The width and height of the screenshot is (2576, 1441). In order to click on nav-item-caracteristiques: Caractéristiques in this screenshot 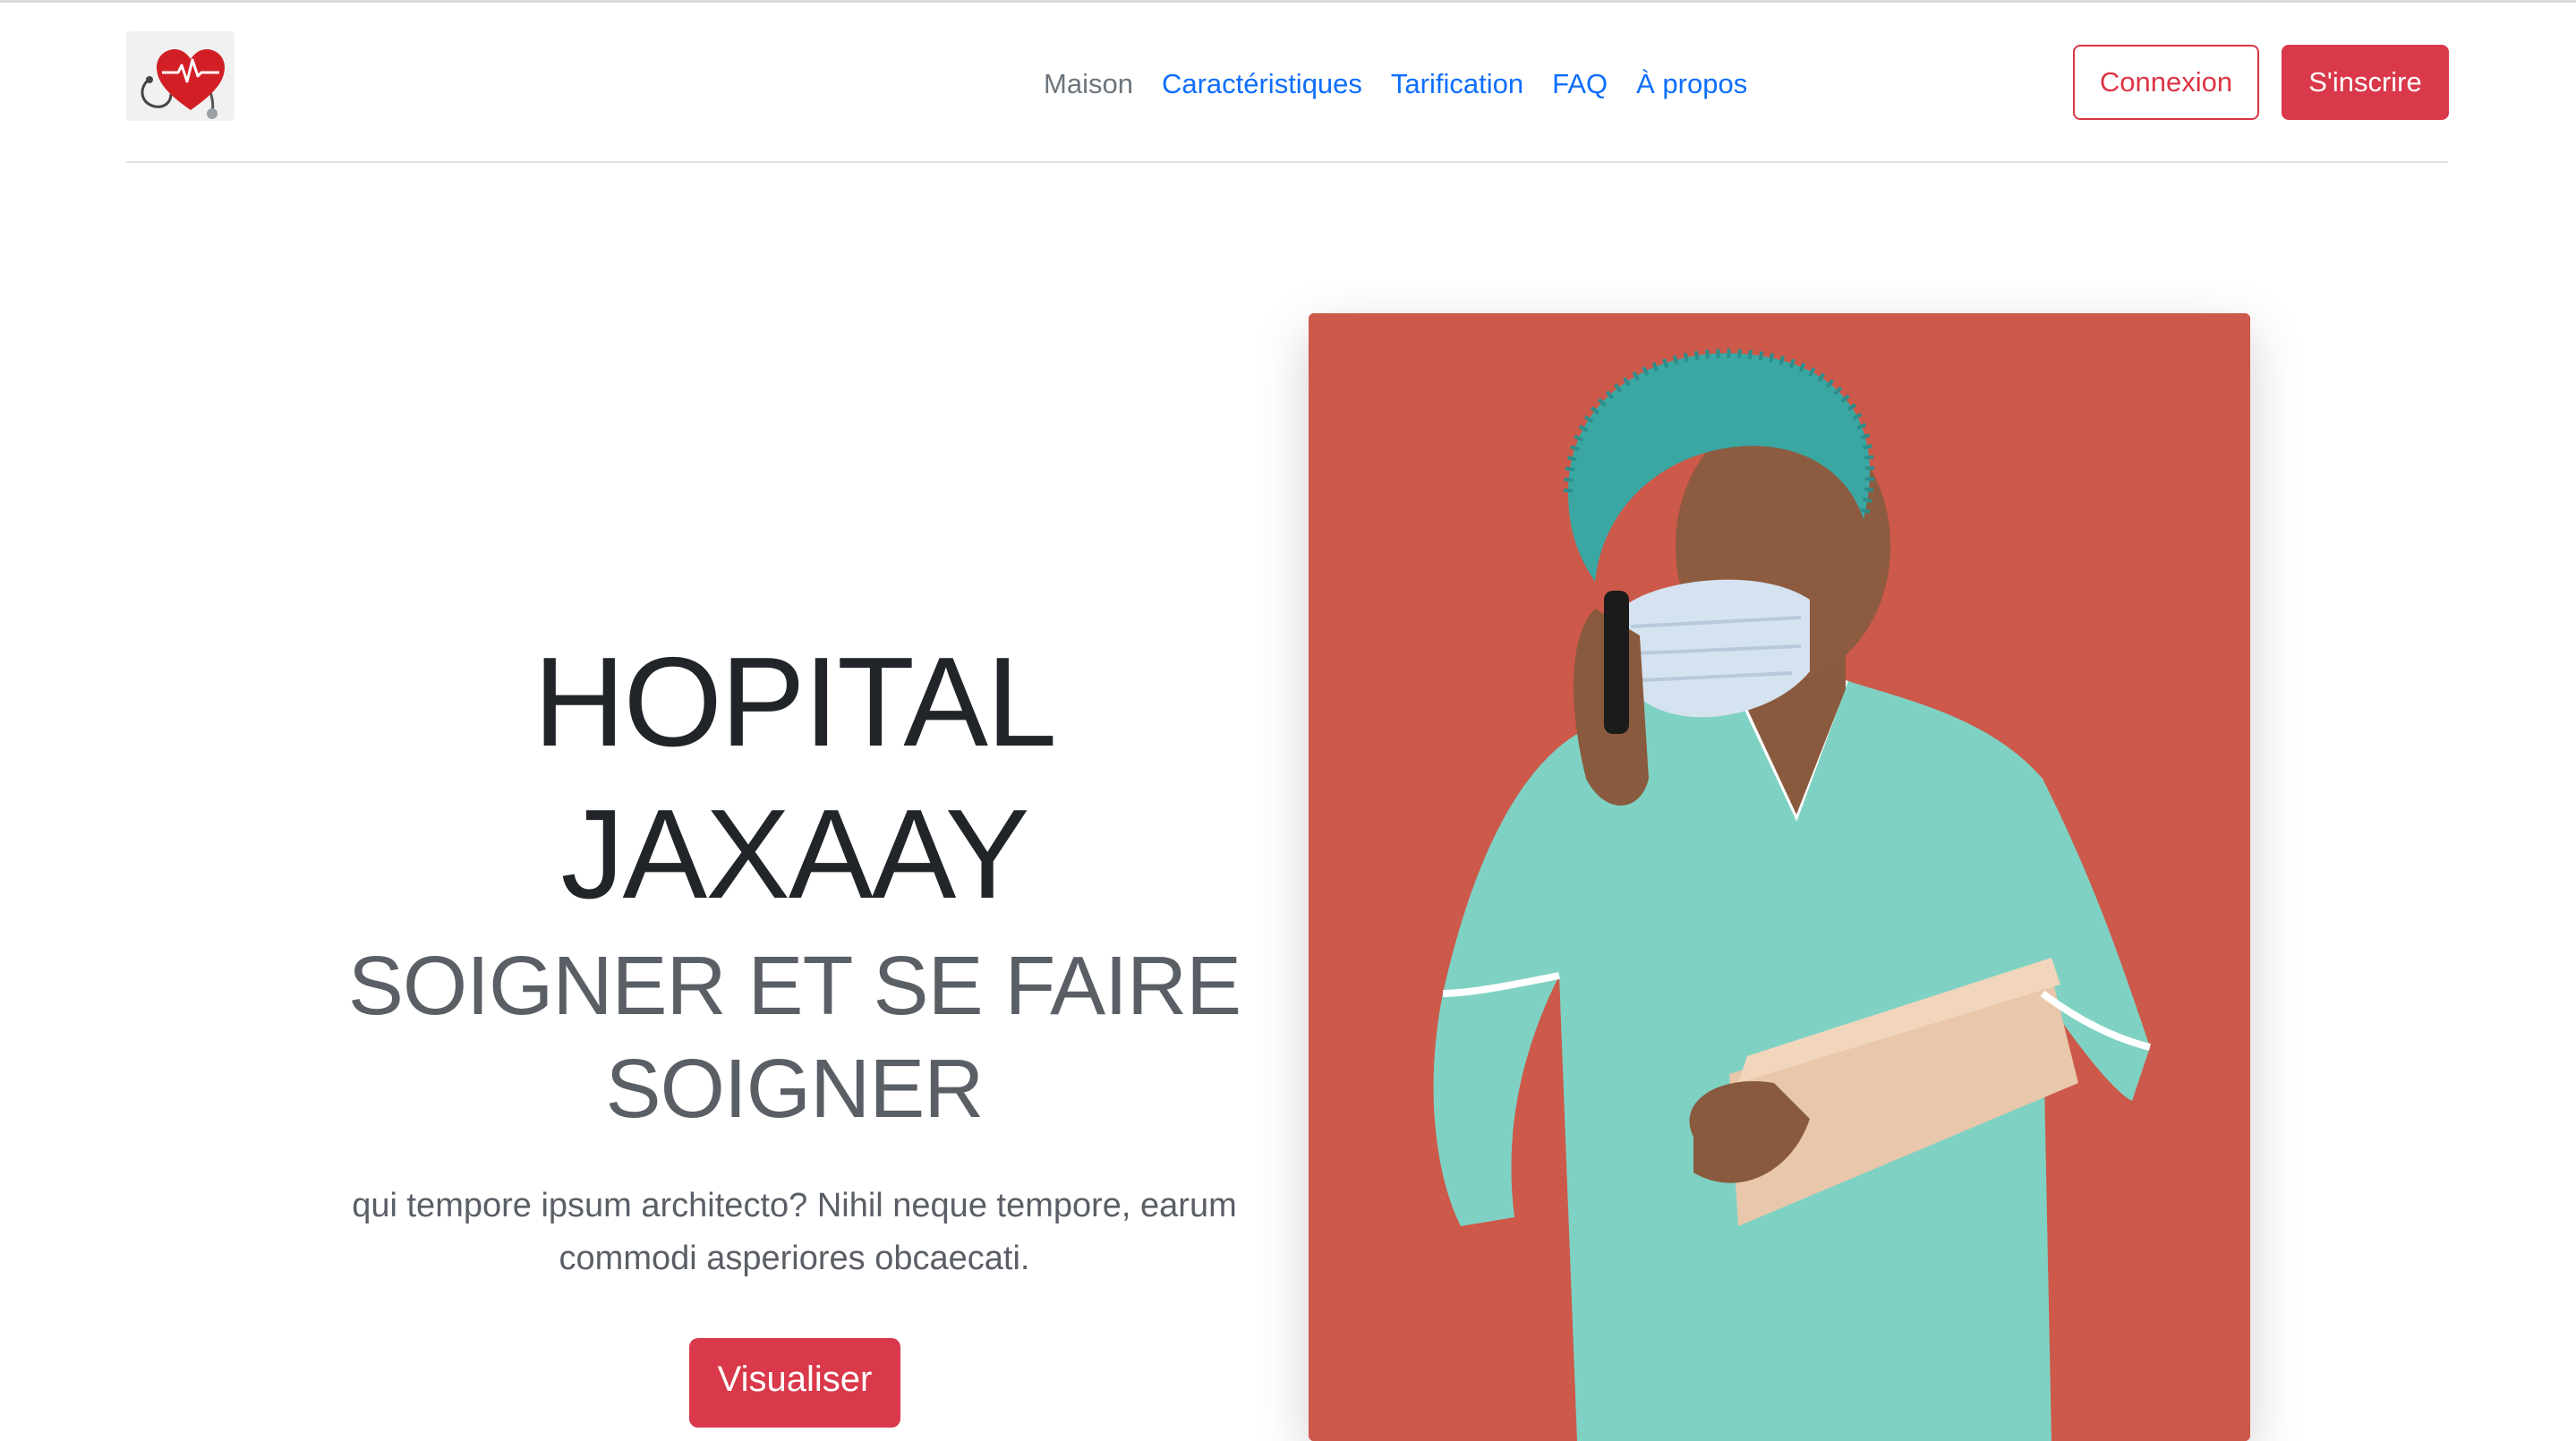, I will do `click(1262, 84)`.